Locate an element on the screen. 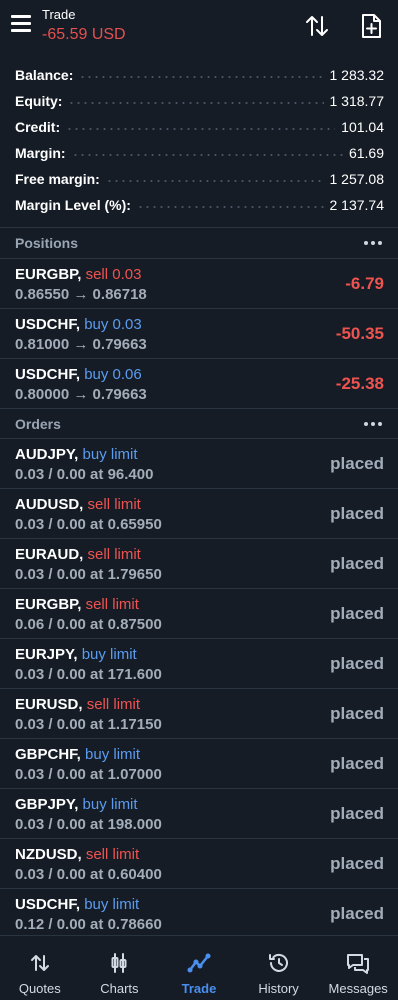 Image resolution: width=398 pixels, height=1000 pixels. order-details: 0.03 / 0.00 at 1.17150 is located at coordinates (88, 724).